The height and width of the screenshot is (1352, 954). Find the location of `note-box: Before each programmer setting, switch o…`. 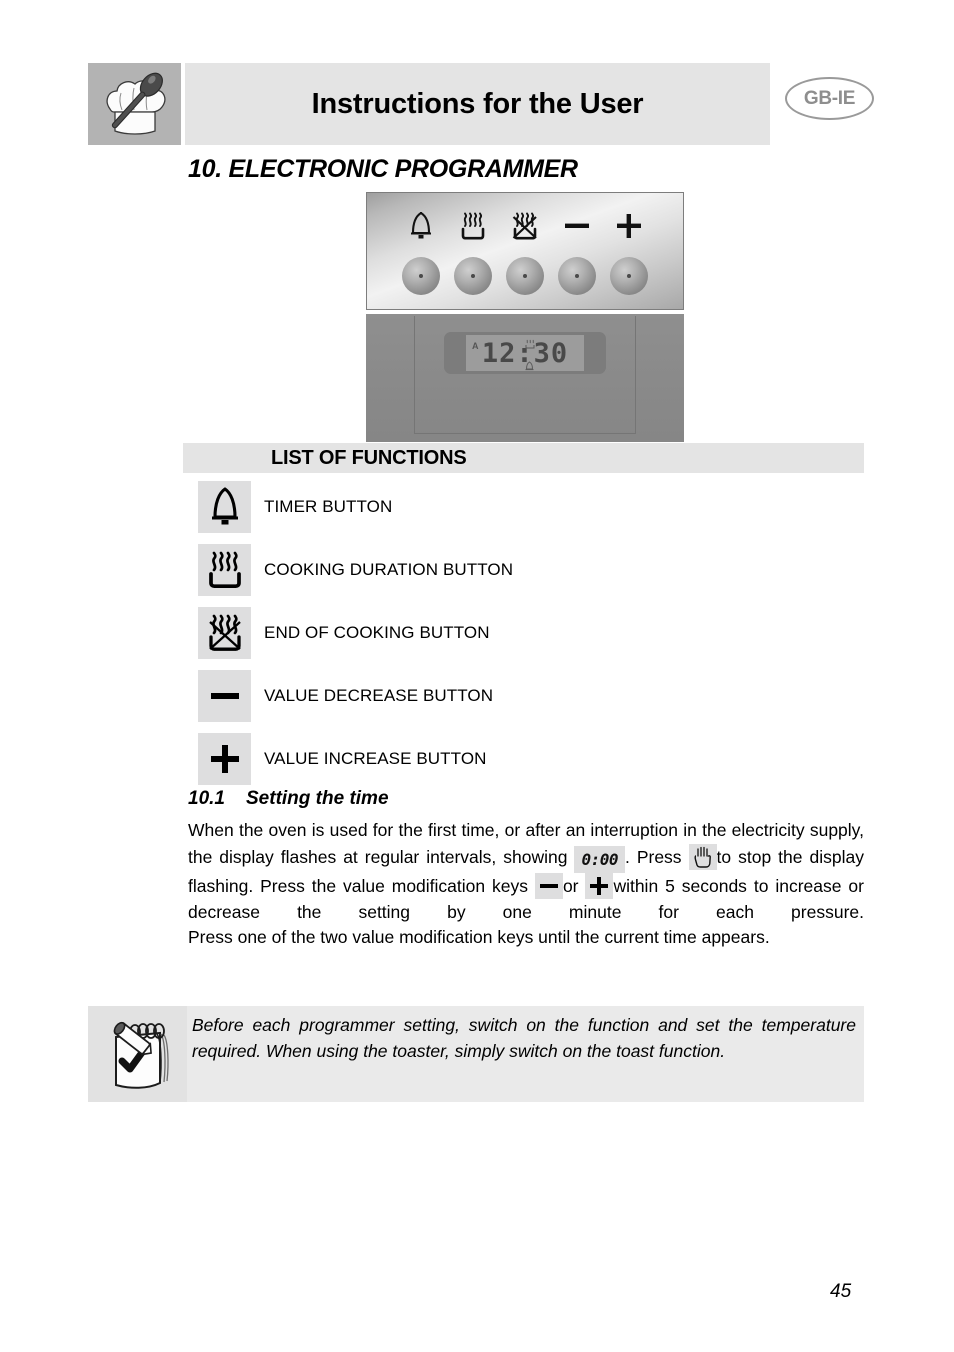

note-box: Before each programmer setting, switch o… is located at coordinates (476, 1054).